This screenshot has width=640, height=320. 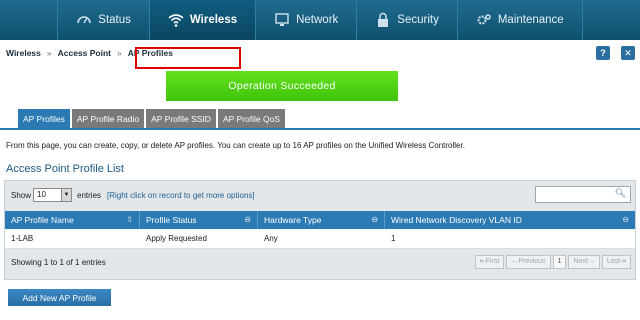 I want to click on page-size-value: 10, so click(x=41, y=194).